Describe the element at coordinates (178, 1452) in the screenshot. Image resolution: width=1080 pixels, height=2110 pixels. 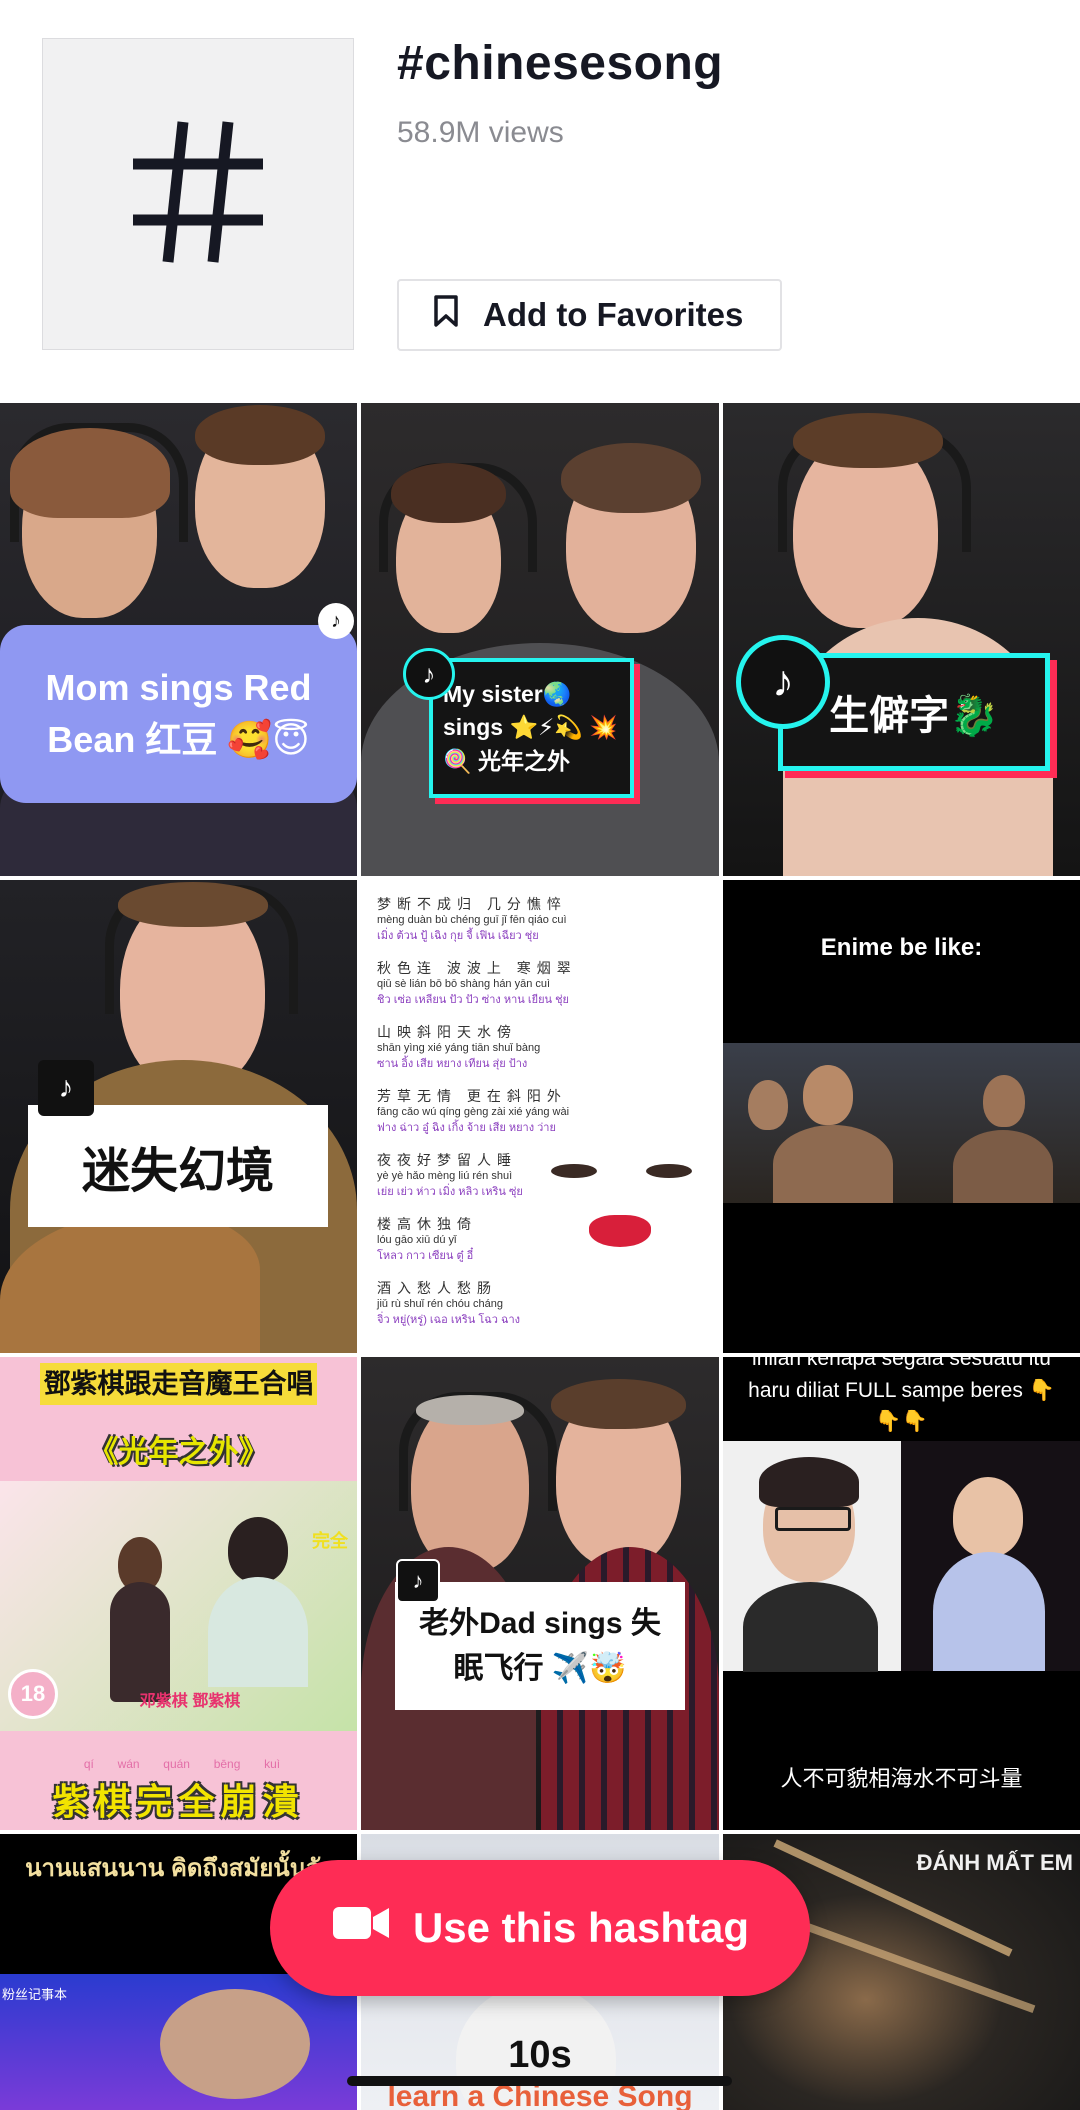
I see `video-caption-mid: 《光年之外》` at that location.